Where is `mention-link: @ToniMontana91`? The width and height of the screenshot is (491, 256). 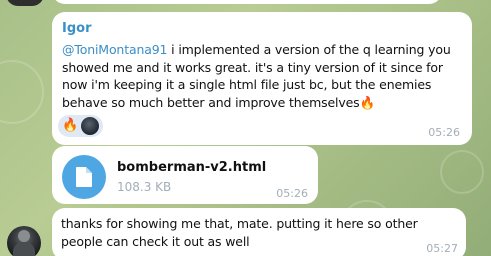
mention-link: @ToniMontana91 is located at coordinates (115, 49).